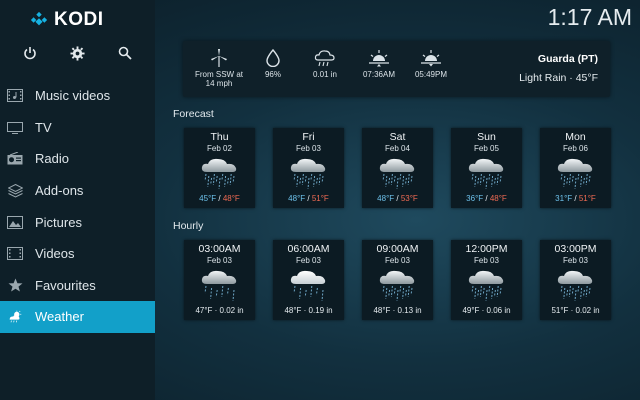 This screenshot has width=640, height=400. Describe the element at coordinates (558, 78) in the screenshot. I see `current-condition: Light Rain · 45°F` at that location.